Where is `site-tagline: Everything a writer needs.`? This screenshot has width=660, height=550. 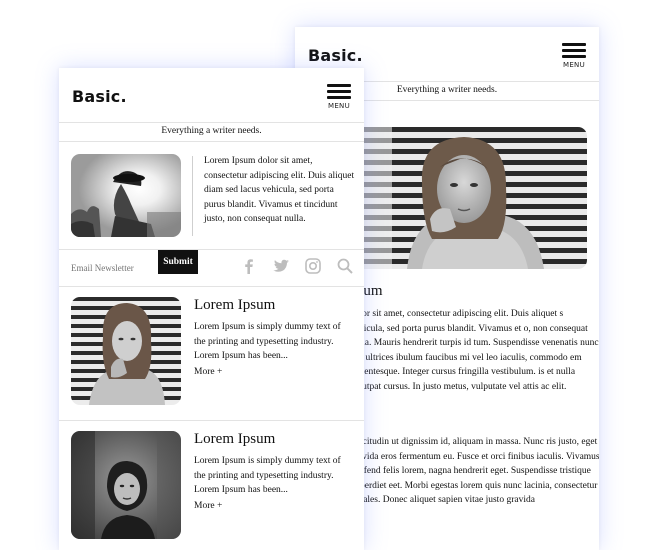 site-tagline: Everything a writer needs. is located at coordinates (211, 132).